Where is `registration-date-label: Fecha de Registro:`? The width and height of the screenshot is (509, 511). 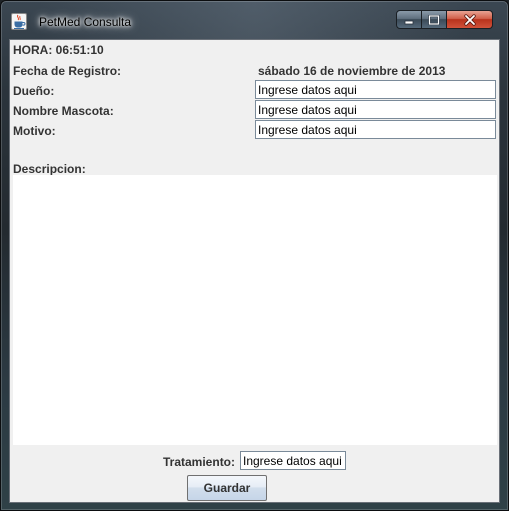 registration-date-label: Fecha de Registro: is located at coordinates (67, 71).